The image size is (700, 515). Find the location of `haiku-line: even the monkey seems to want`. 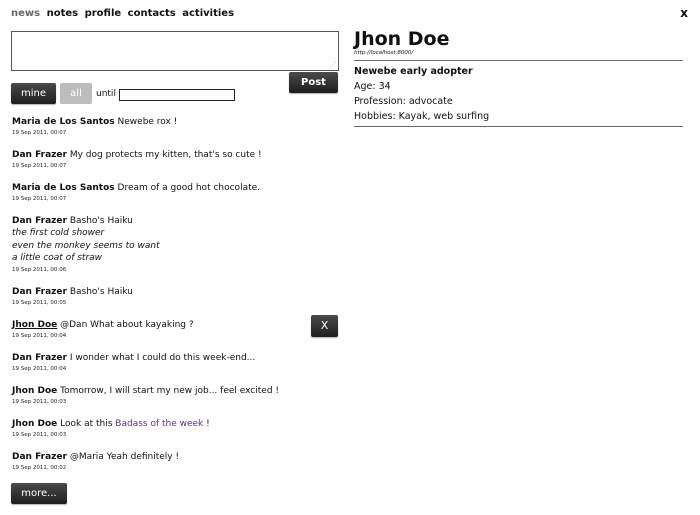

haiku-line: even the monkey seems to want is located at coordinates (86, 245).